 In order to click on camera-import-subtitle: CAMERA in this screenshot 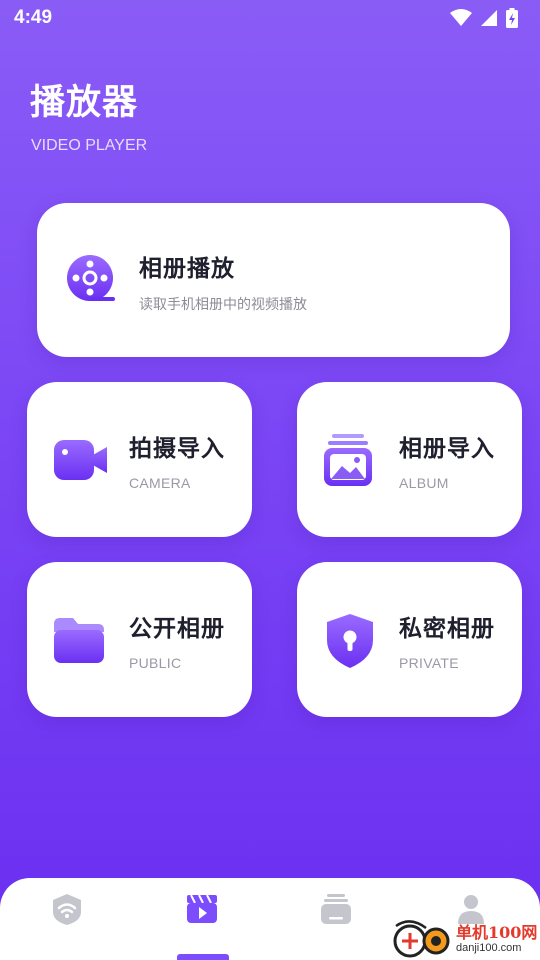, I will do `click(160, 483)`.